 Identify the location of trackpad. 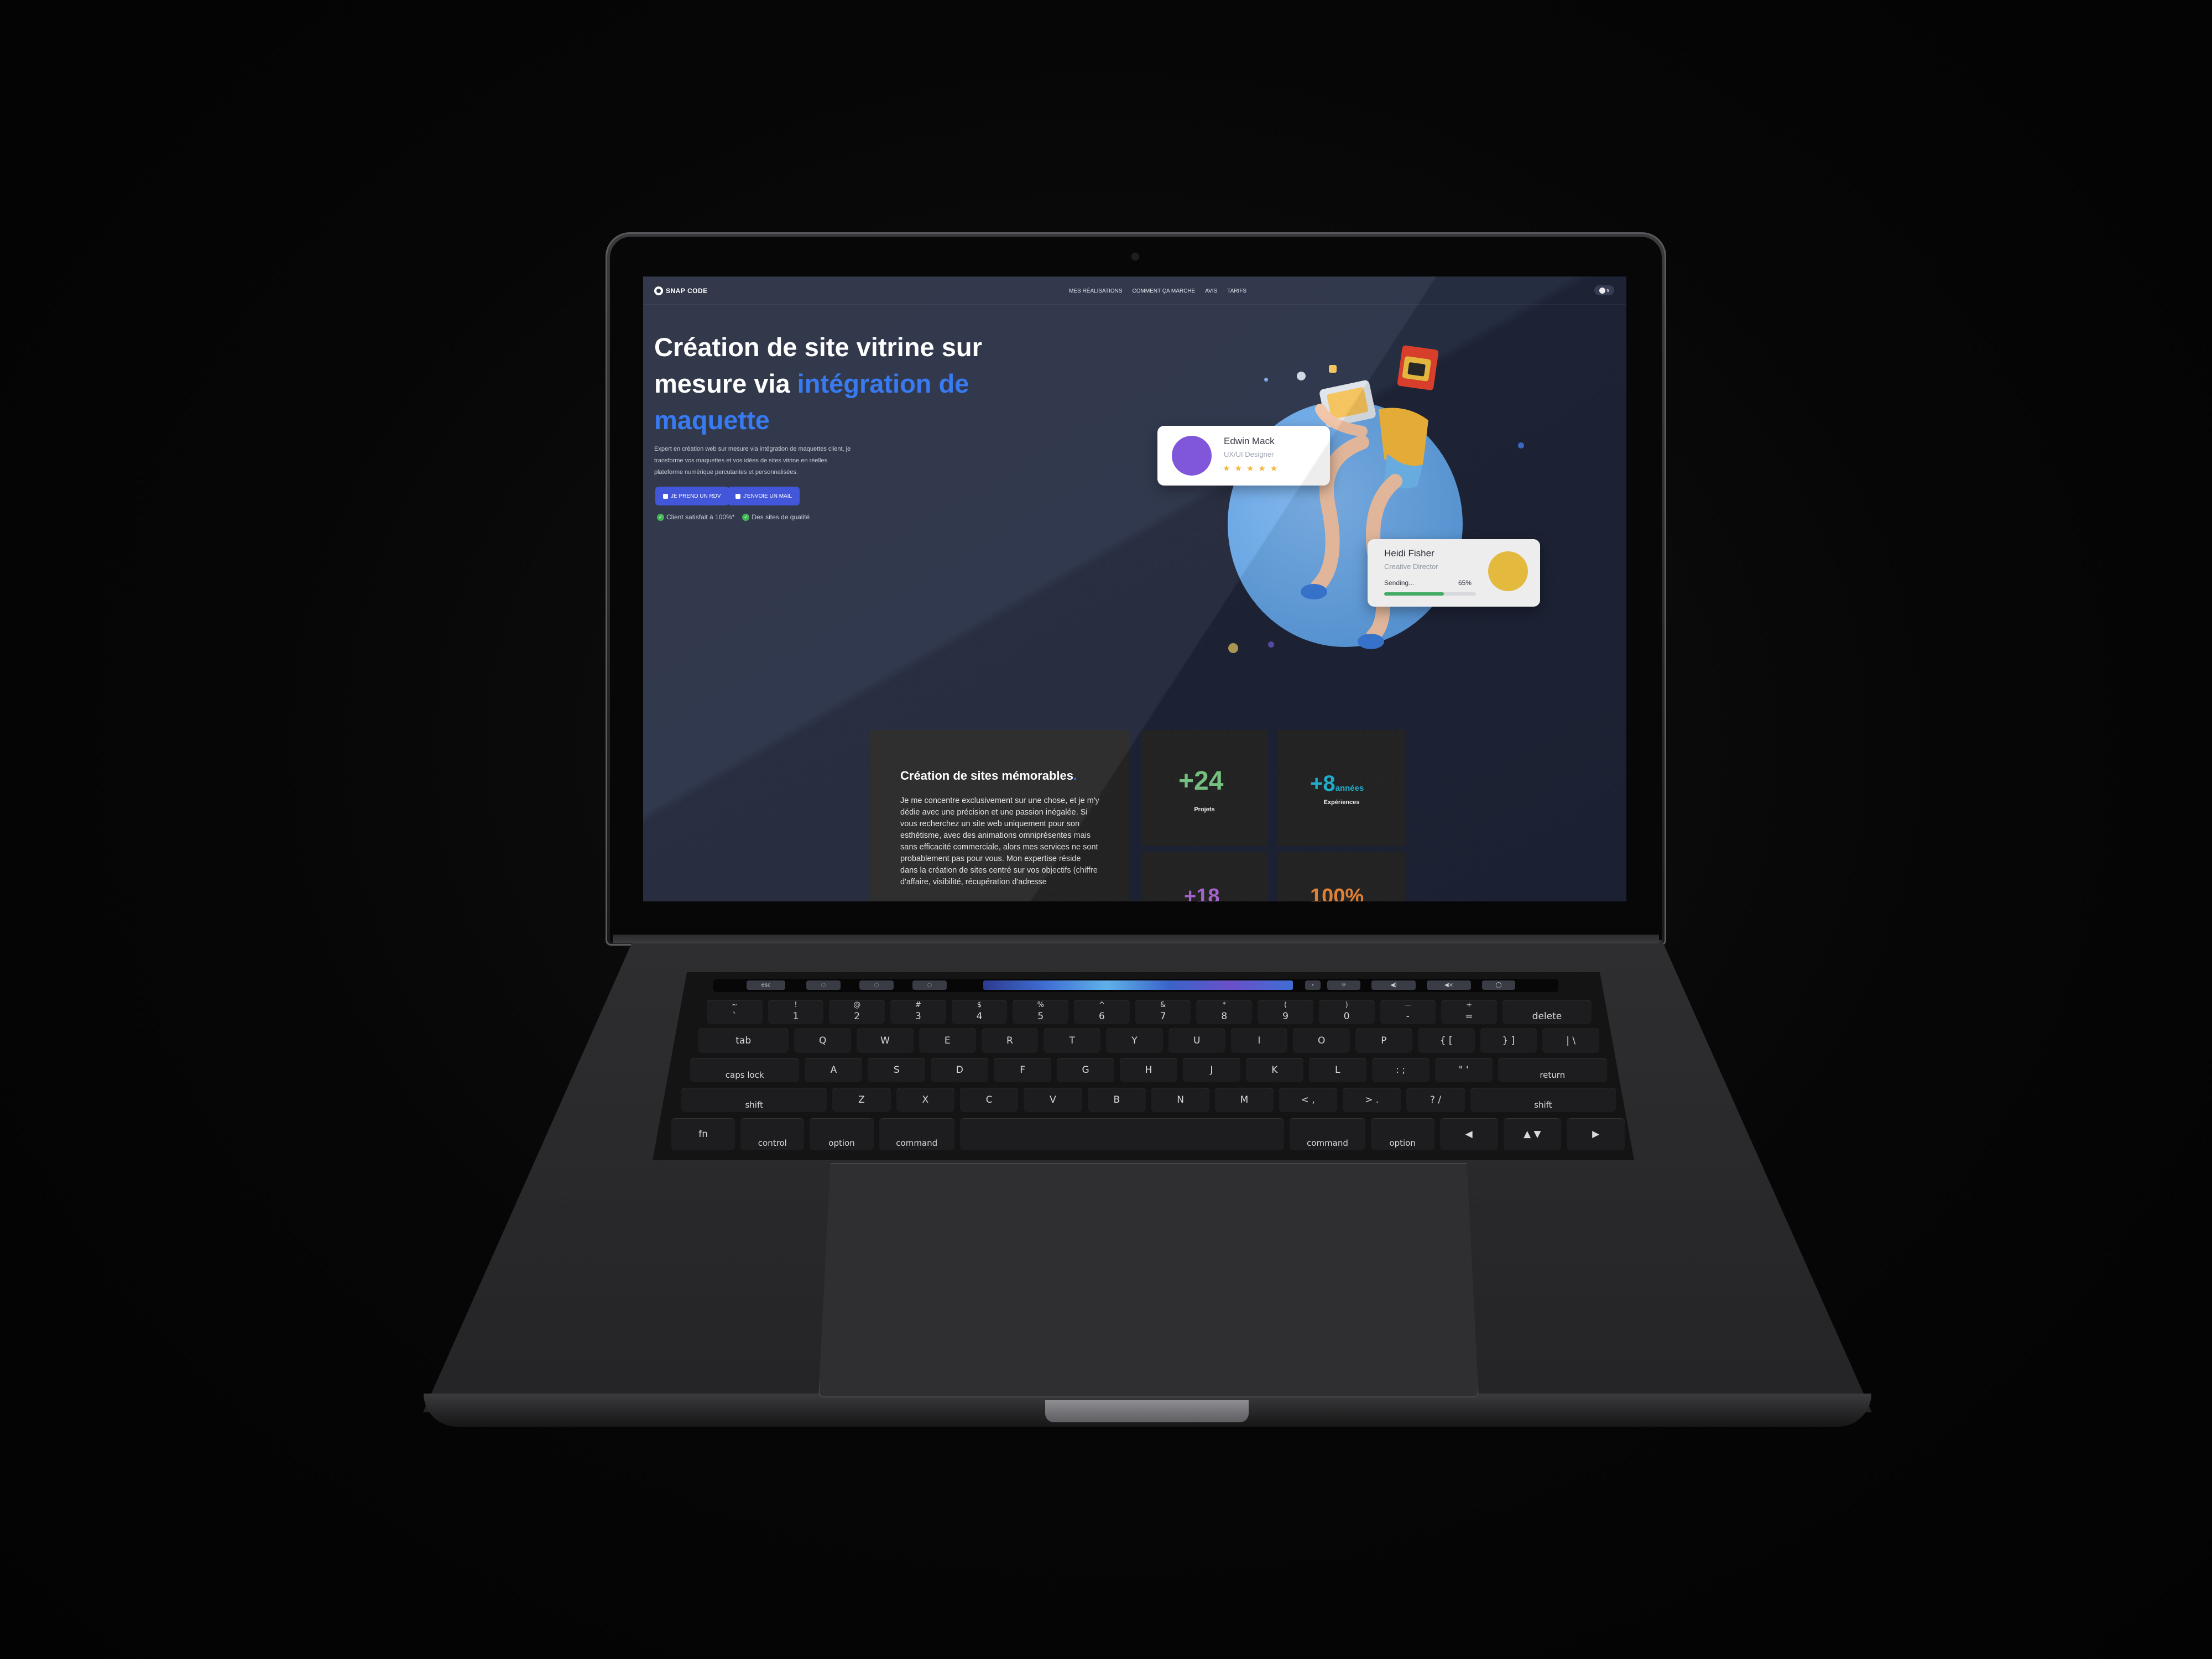
(1149, 1280).